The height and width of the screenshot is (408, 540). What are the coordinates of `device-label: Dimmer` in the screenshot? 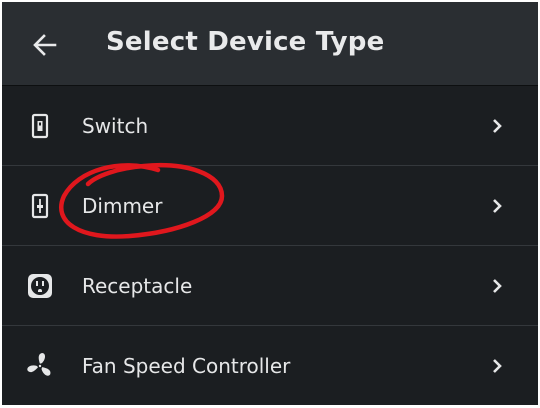 It's located at (122, 206).